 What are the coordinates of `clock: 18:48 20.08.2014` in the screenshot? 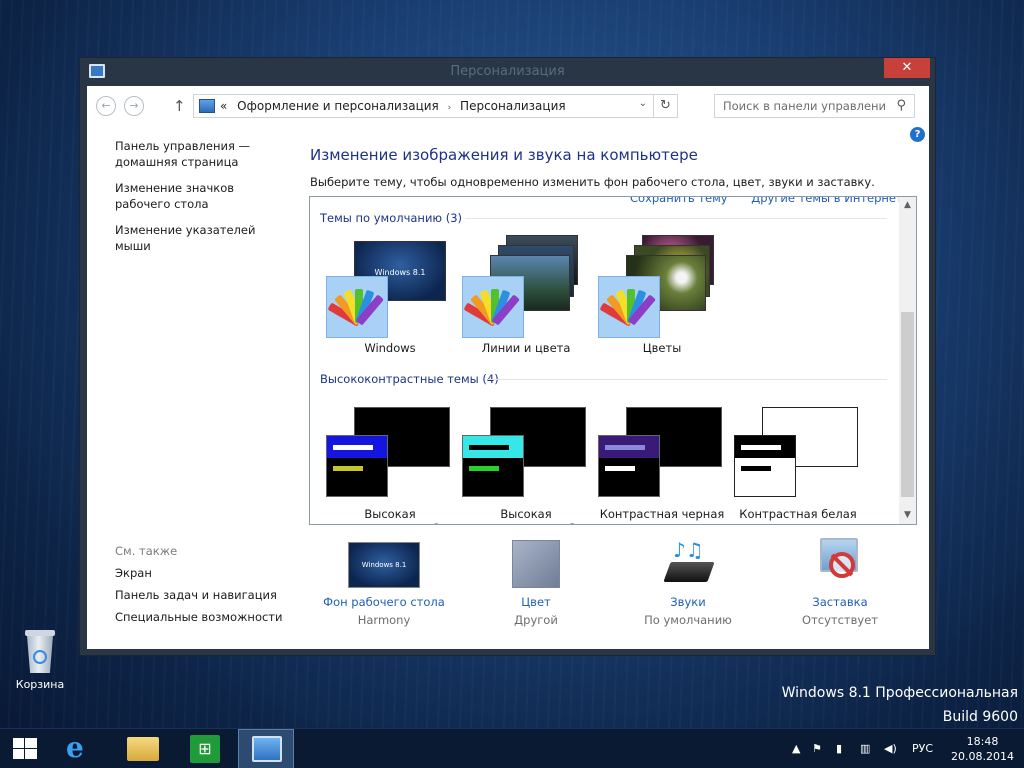 It's located at (982, 749).